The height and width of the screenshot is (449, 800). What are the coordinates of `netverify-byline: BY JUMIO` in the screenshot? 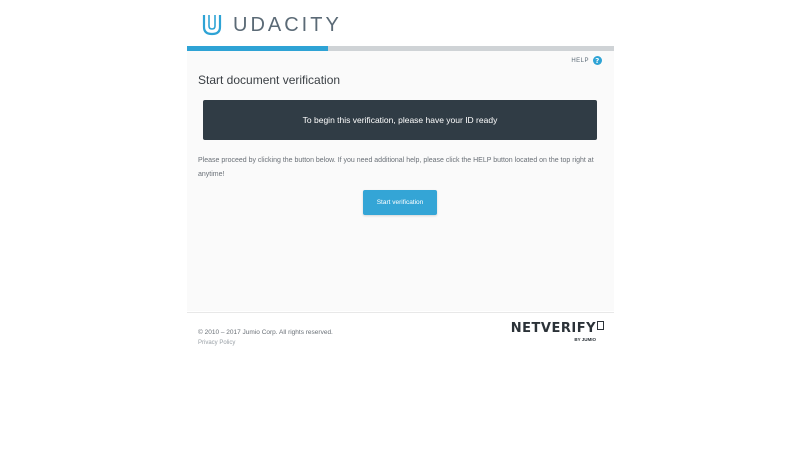 It's located at (585, 339).